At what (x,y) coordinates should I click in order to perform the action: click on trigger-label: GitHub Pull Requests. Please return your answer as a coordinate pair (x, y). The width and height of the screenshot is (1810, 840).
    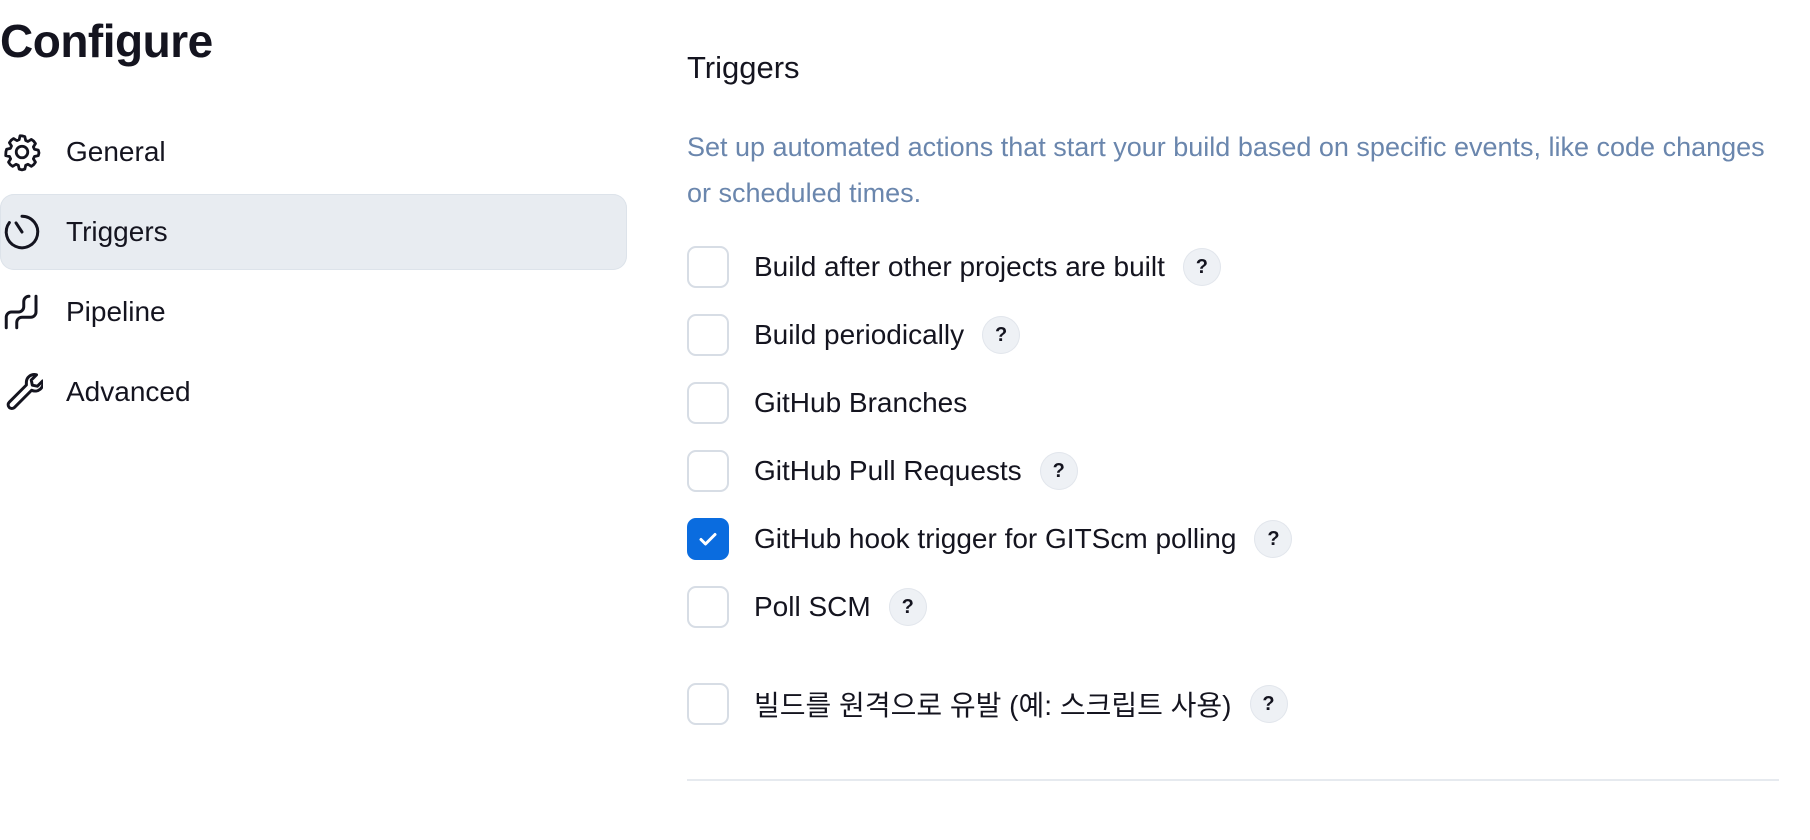
    Looking at the image, I should click on (888, 471).